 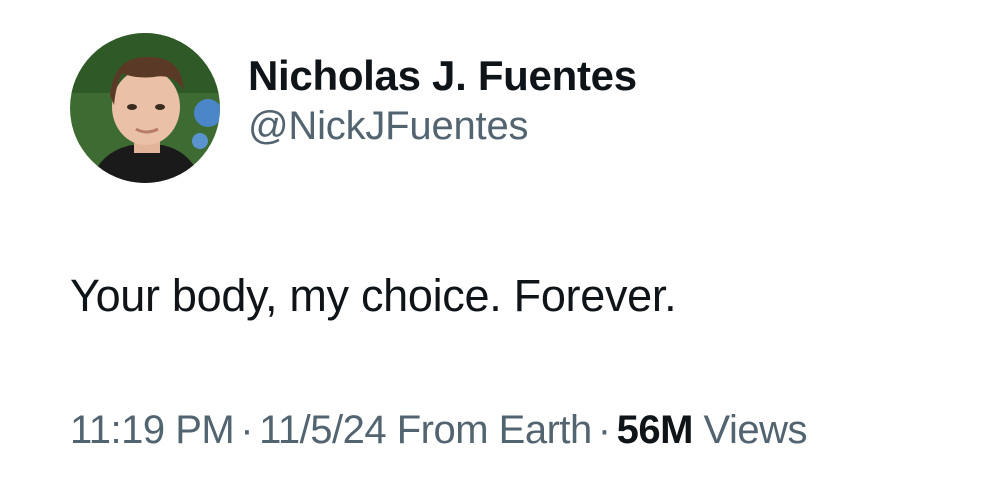 I want to click on author-identity: Nicholas J. Fuentes @NickJFuentes, so click(x=442, y=100).